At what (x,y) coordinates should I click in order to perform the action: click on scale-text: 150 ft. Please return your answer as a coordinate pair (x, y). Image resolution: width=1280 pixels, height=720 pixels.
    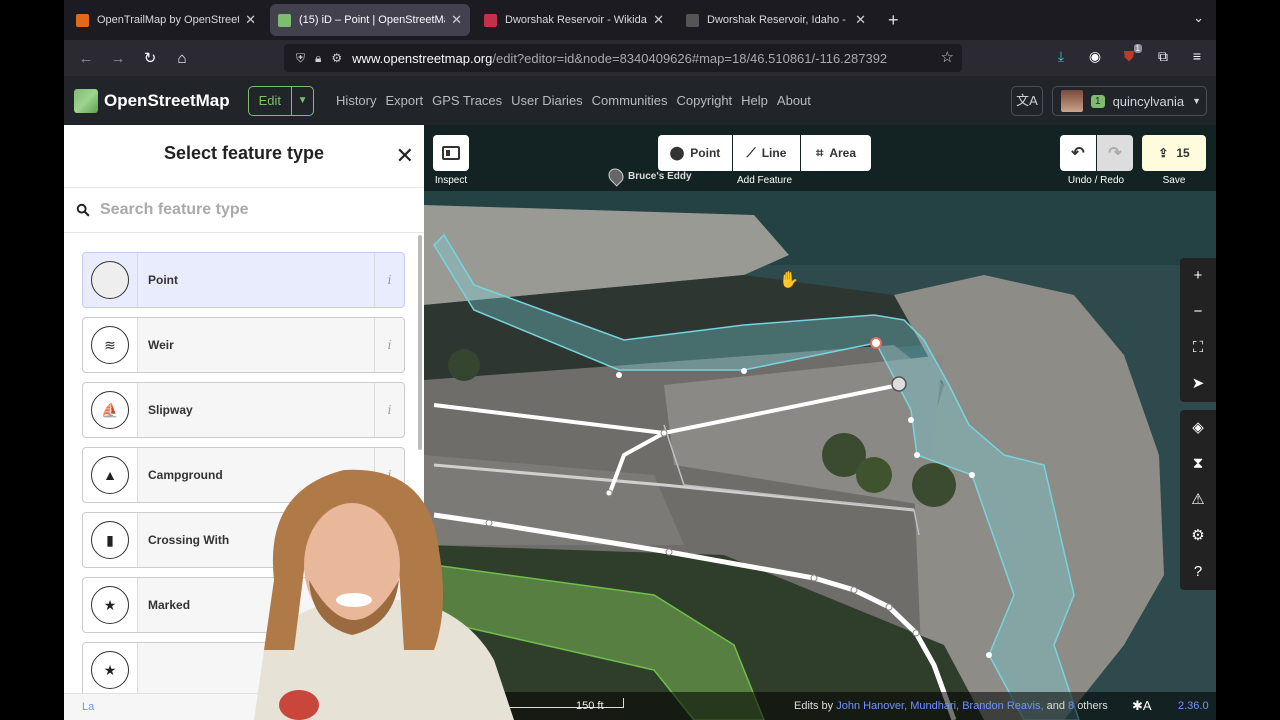
    Looking at the image, I should click on (590, 706).